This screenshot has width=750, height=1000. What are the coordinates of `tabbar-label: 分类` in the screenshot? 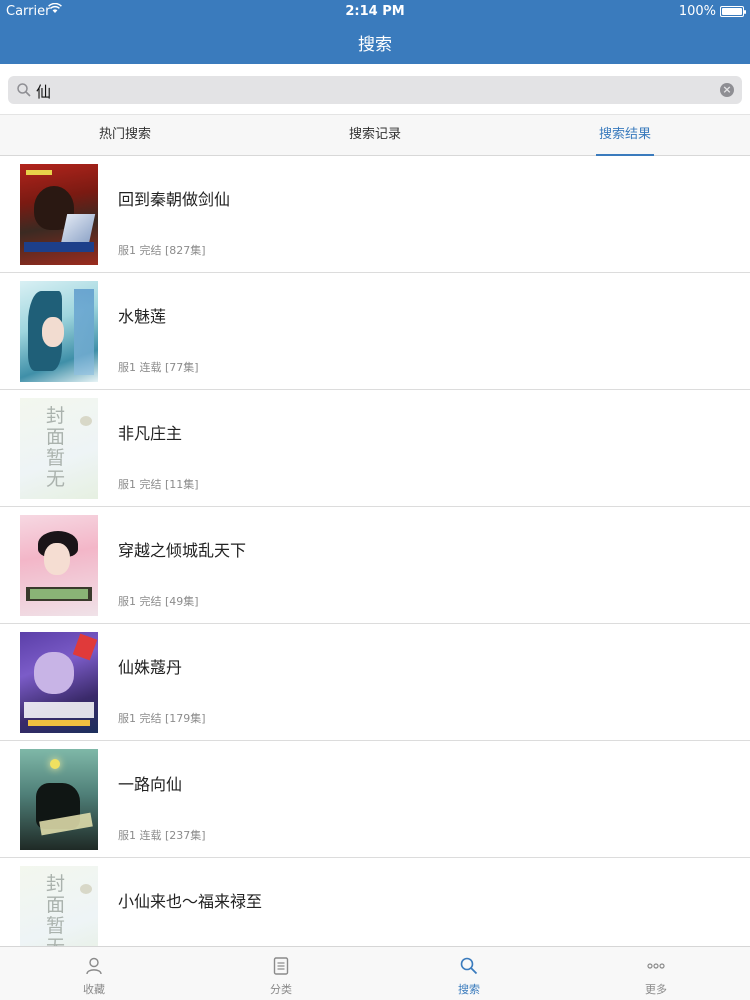 It's located at (281, 989).